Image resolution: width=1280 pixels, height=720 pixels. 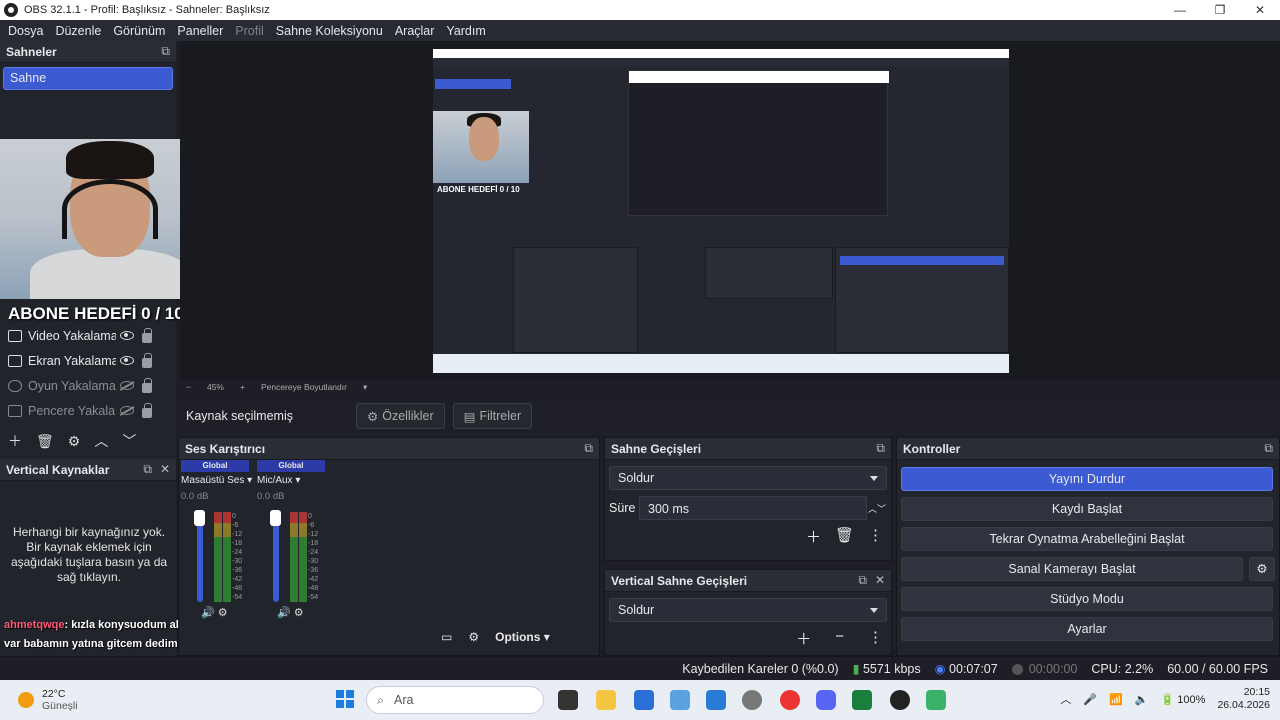 What do you see at coordinates (481, 147) in the screenshot?
I see `nested-webcam` at bounding box center [481, 147].